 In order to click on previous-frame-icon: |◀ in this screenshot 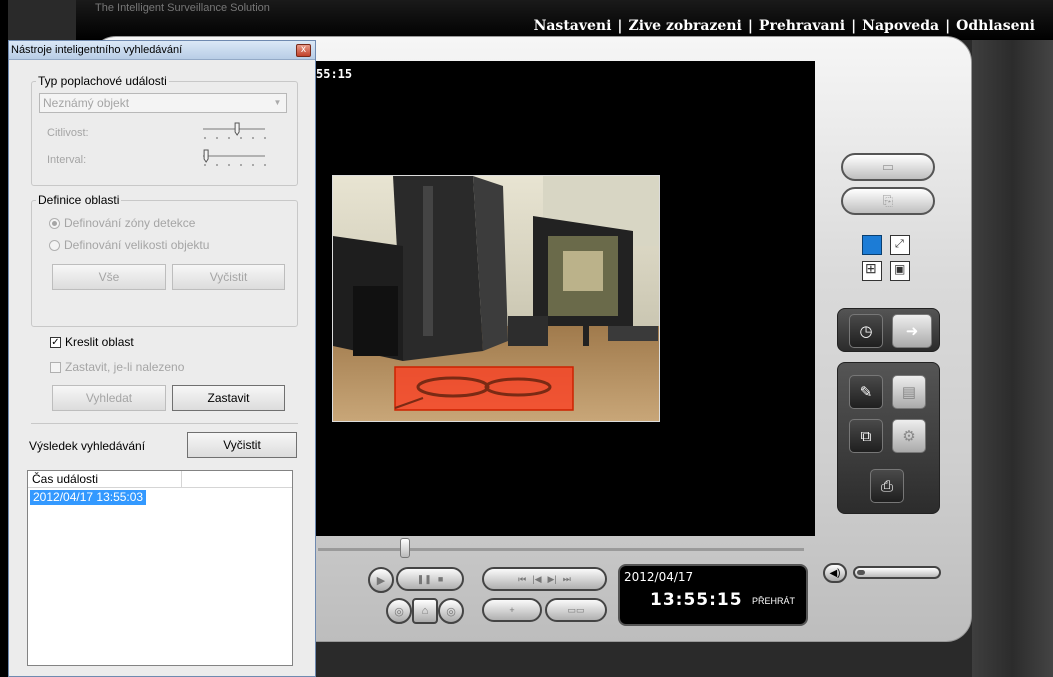, I will do `click(536, 579)`.